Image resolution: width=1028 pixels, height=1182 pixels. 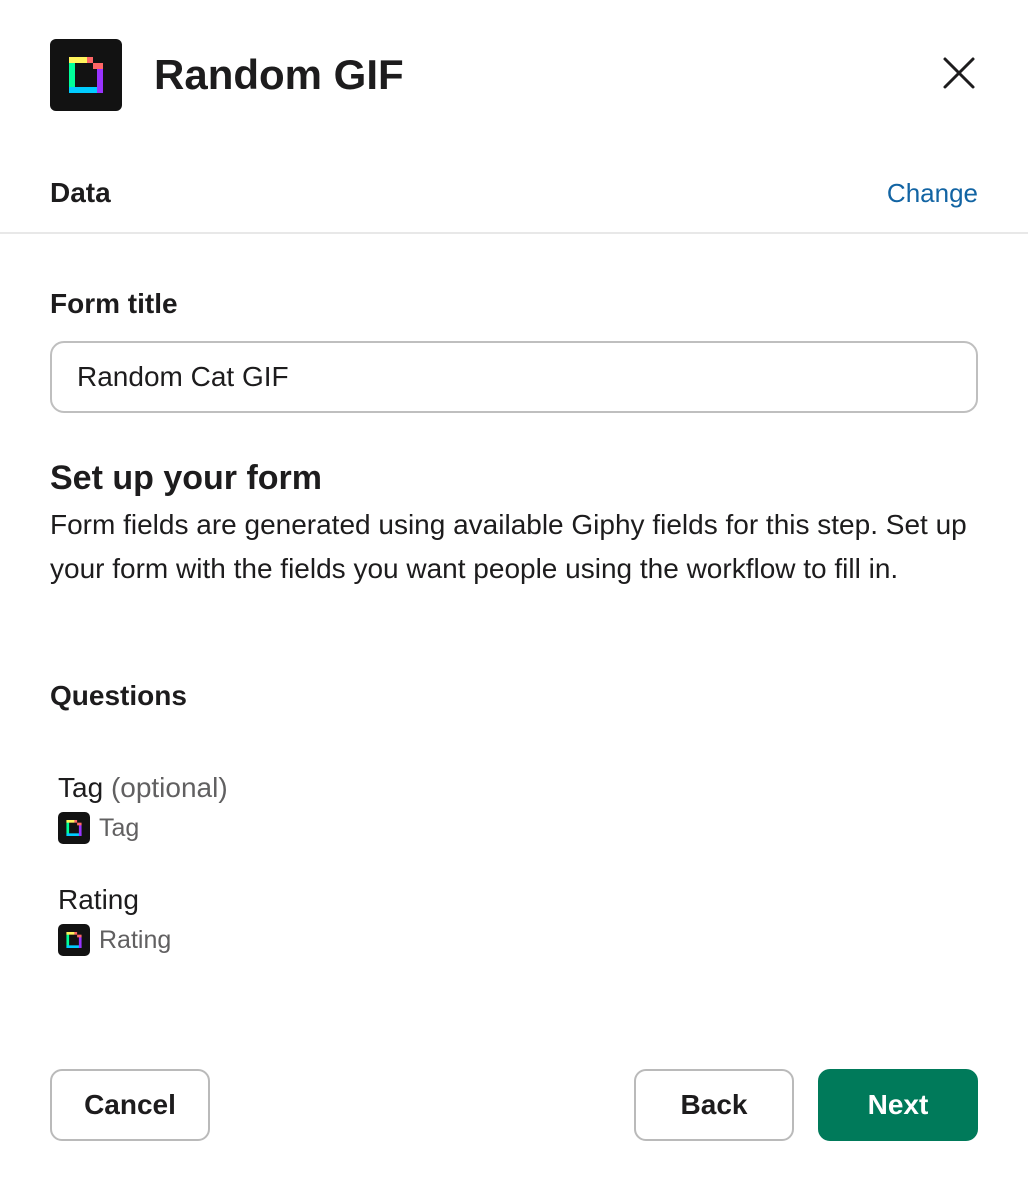 I want to click on close-button, so click(x=958, y=75).